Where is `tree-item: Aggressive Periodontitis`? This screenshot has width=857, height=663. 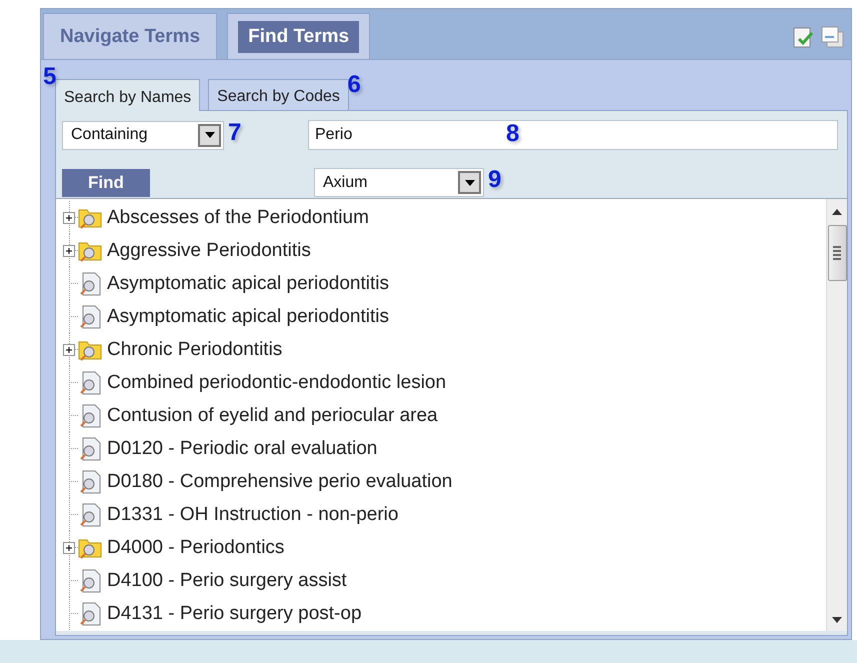 tree-item: Aggressive Periodontitis is located at coordinates (209, 251).